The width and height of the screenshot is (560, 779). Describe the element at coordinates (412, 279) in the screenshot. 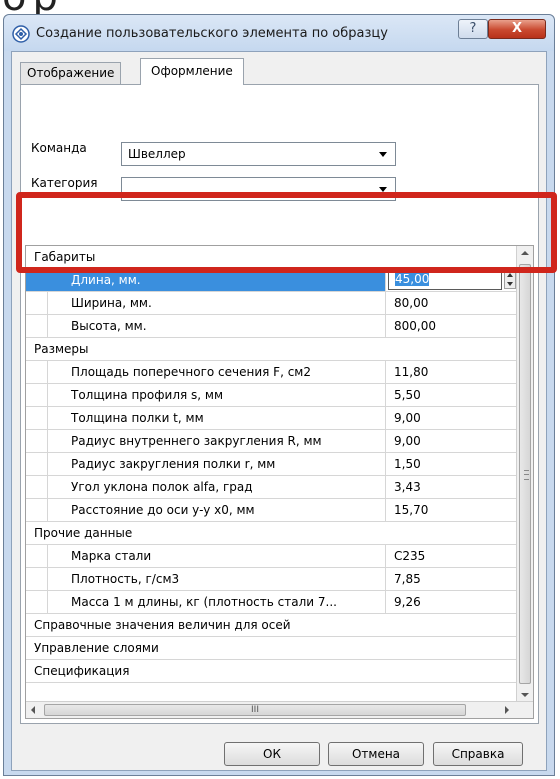

I see `selected-value-text: 45,00` at that location.